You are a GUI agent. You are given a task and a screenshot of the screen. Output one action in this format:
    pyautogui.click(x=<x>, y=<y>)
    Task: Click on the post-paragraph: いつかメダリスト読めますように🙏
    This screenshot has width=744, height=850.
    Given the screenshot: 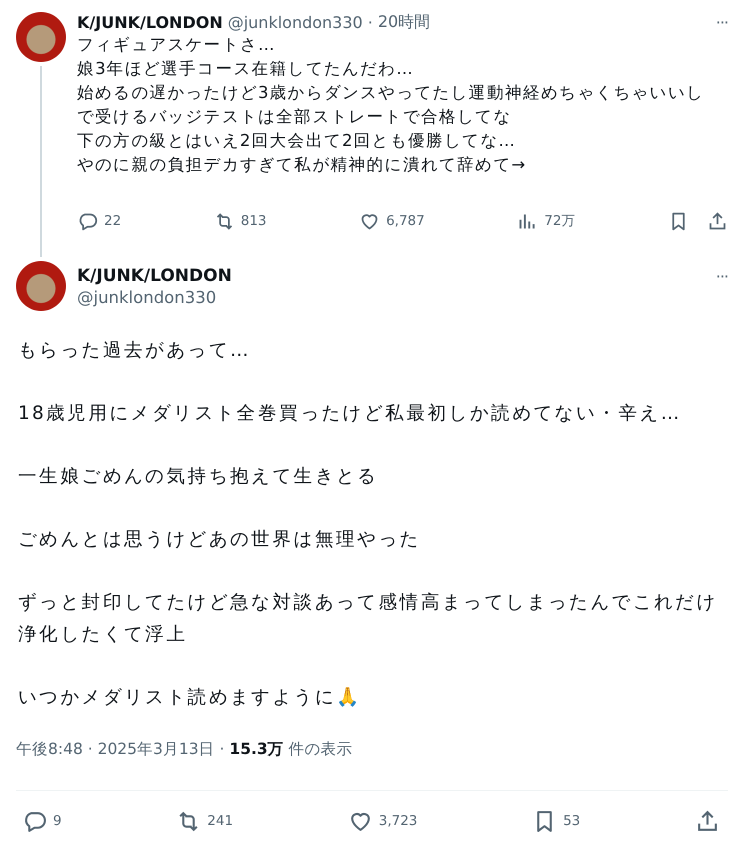 What is the action you would take?
    pyautogui.click(x=190, y=698)
    